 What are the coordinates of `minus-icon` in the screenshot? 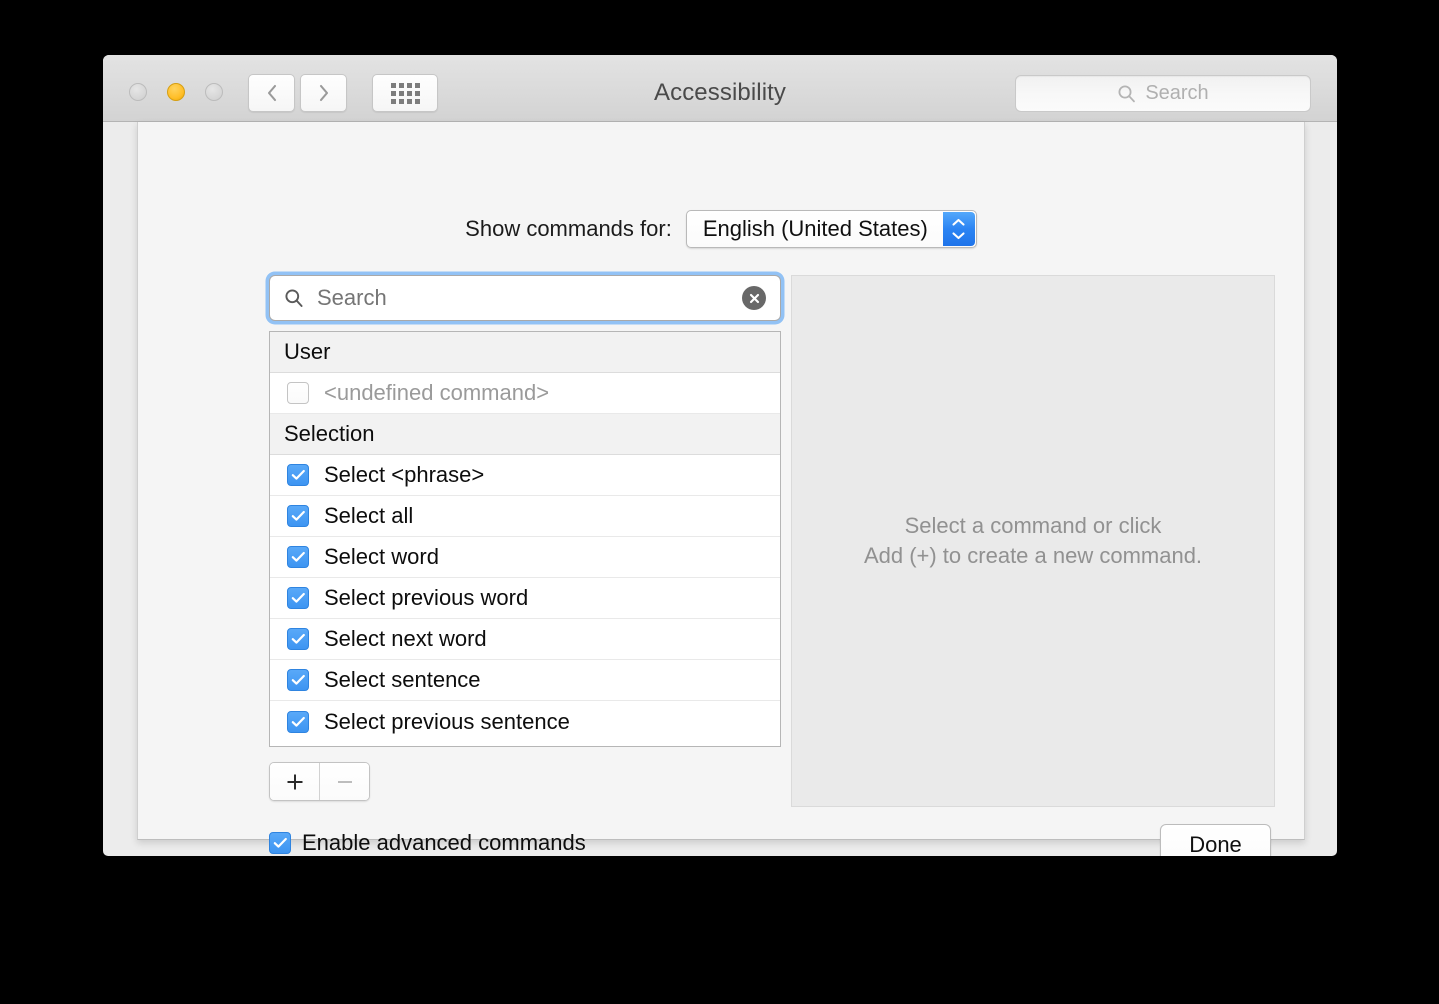 It's located at (344, 781).